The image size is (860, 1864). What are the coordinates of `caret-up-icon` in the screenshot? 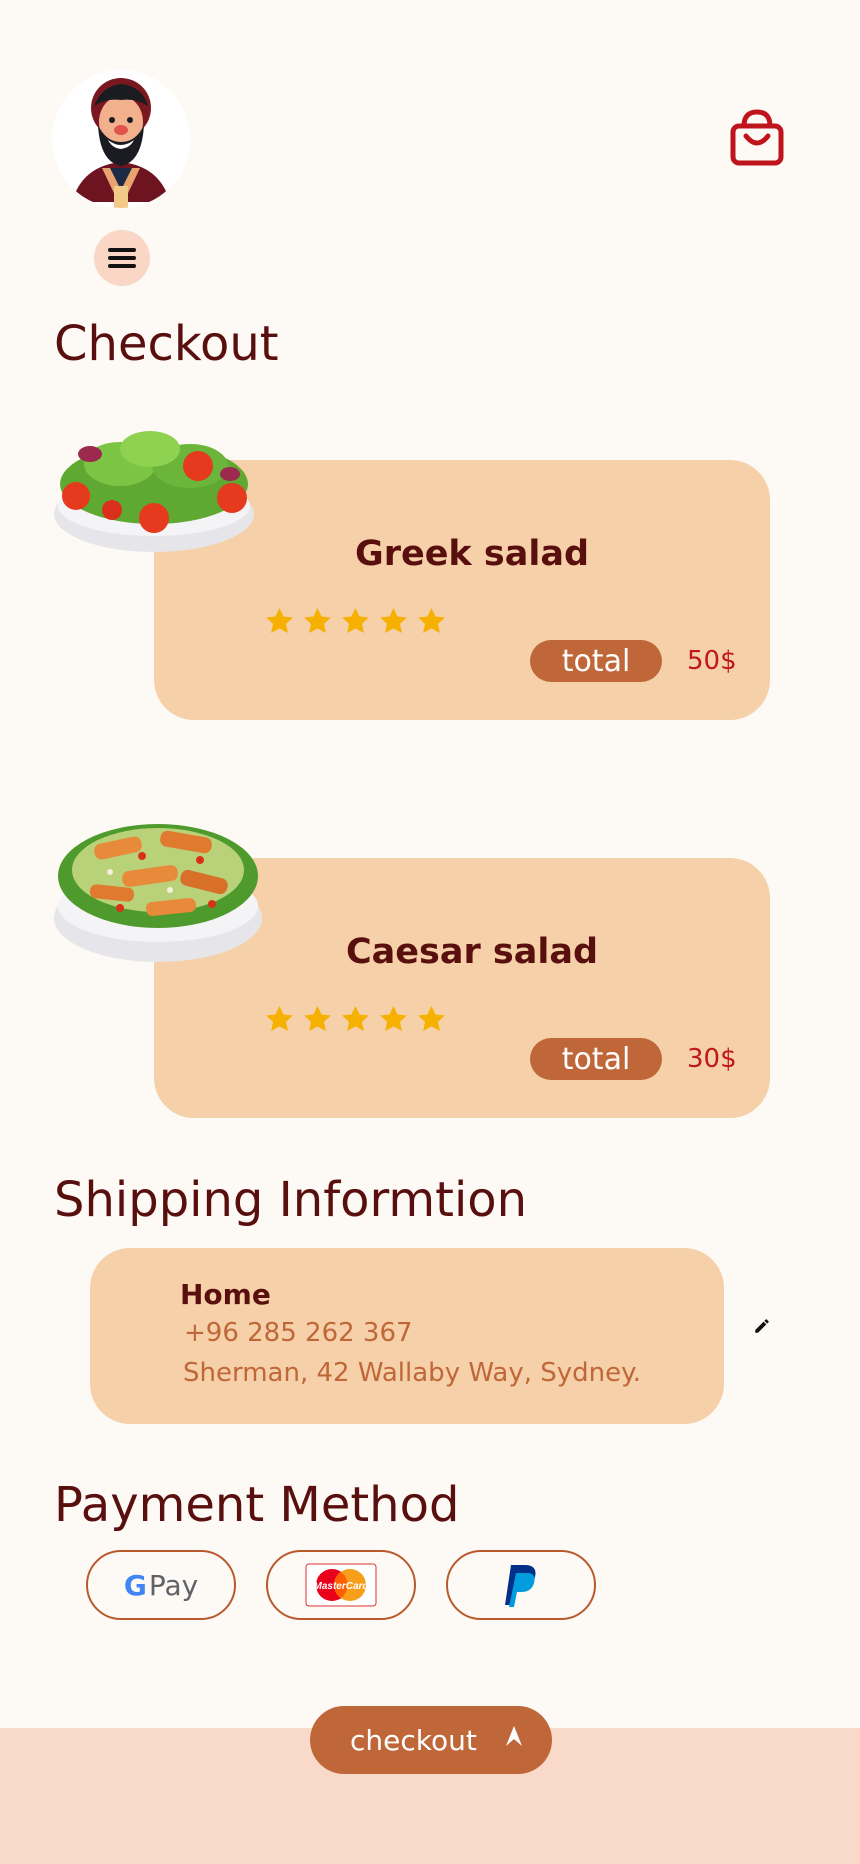 It's located at (514, 1740).